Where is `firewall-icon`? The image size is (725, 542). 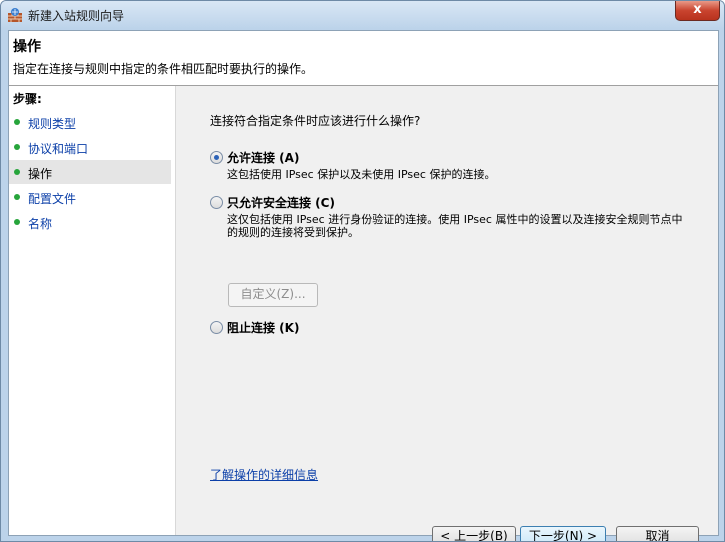
firewall-icon is located at coordinates (15, 15).